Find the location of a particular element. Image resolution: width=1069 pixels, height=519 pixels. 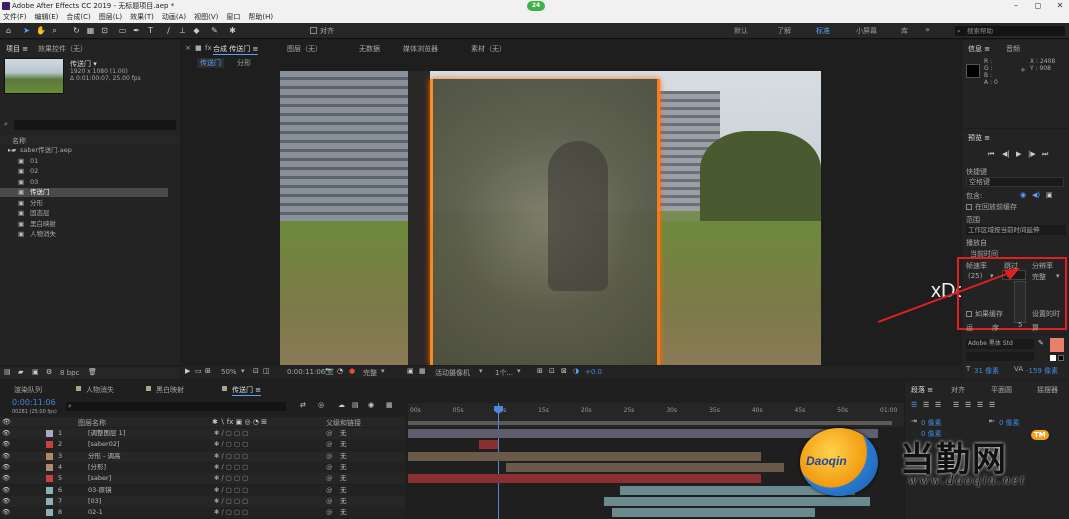

zoom-tool-icon: ⌕ is located at coordinates (54, 30).